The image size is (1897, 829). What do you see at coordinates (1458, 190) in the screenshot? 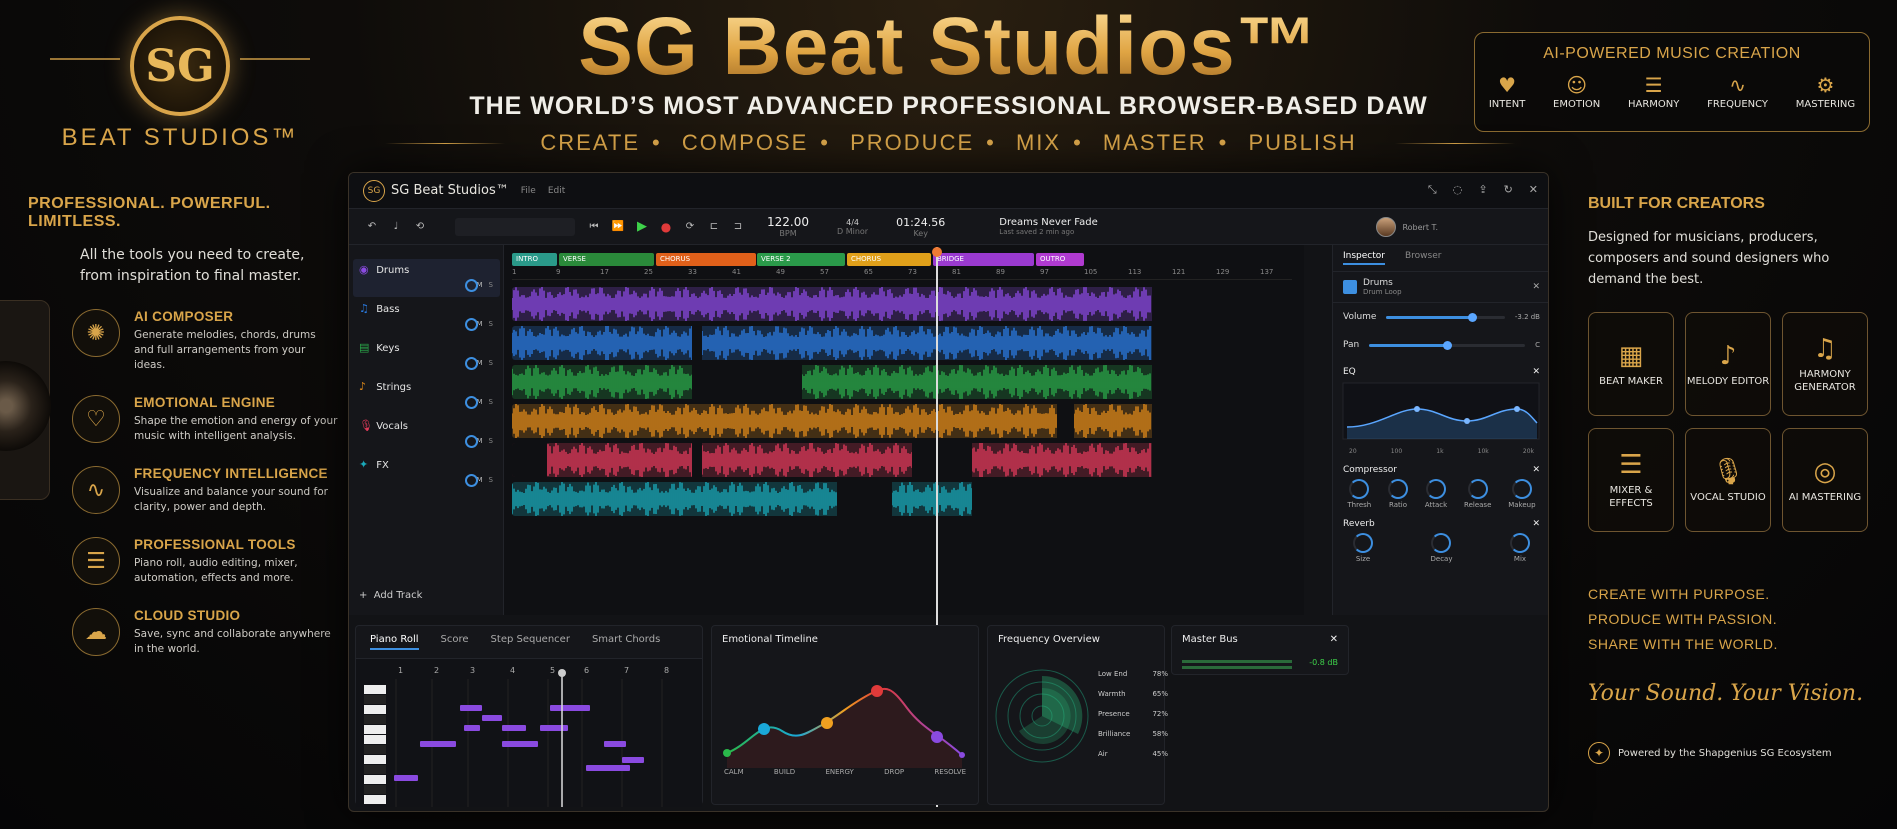
I see `chat-icon: ◌` at bounding box center [1458, 190].